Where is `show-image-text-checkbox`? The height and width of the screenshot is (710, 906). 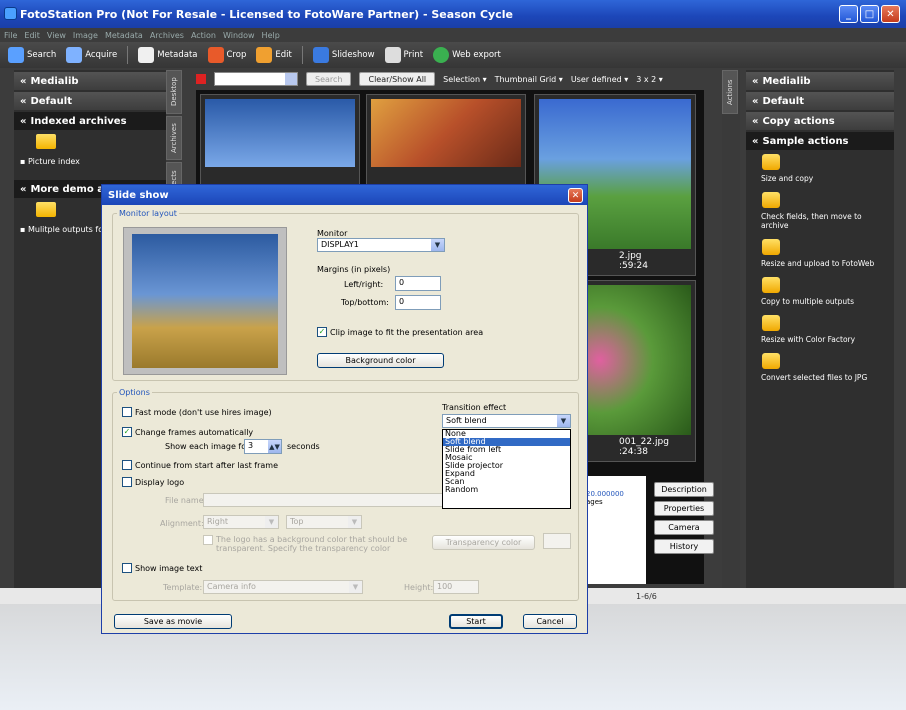 show-image-text-checkbox is located at coordinates (127, 568).